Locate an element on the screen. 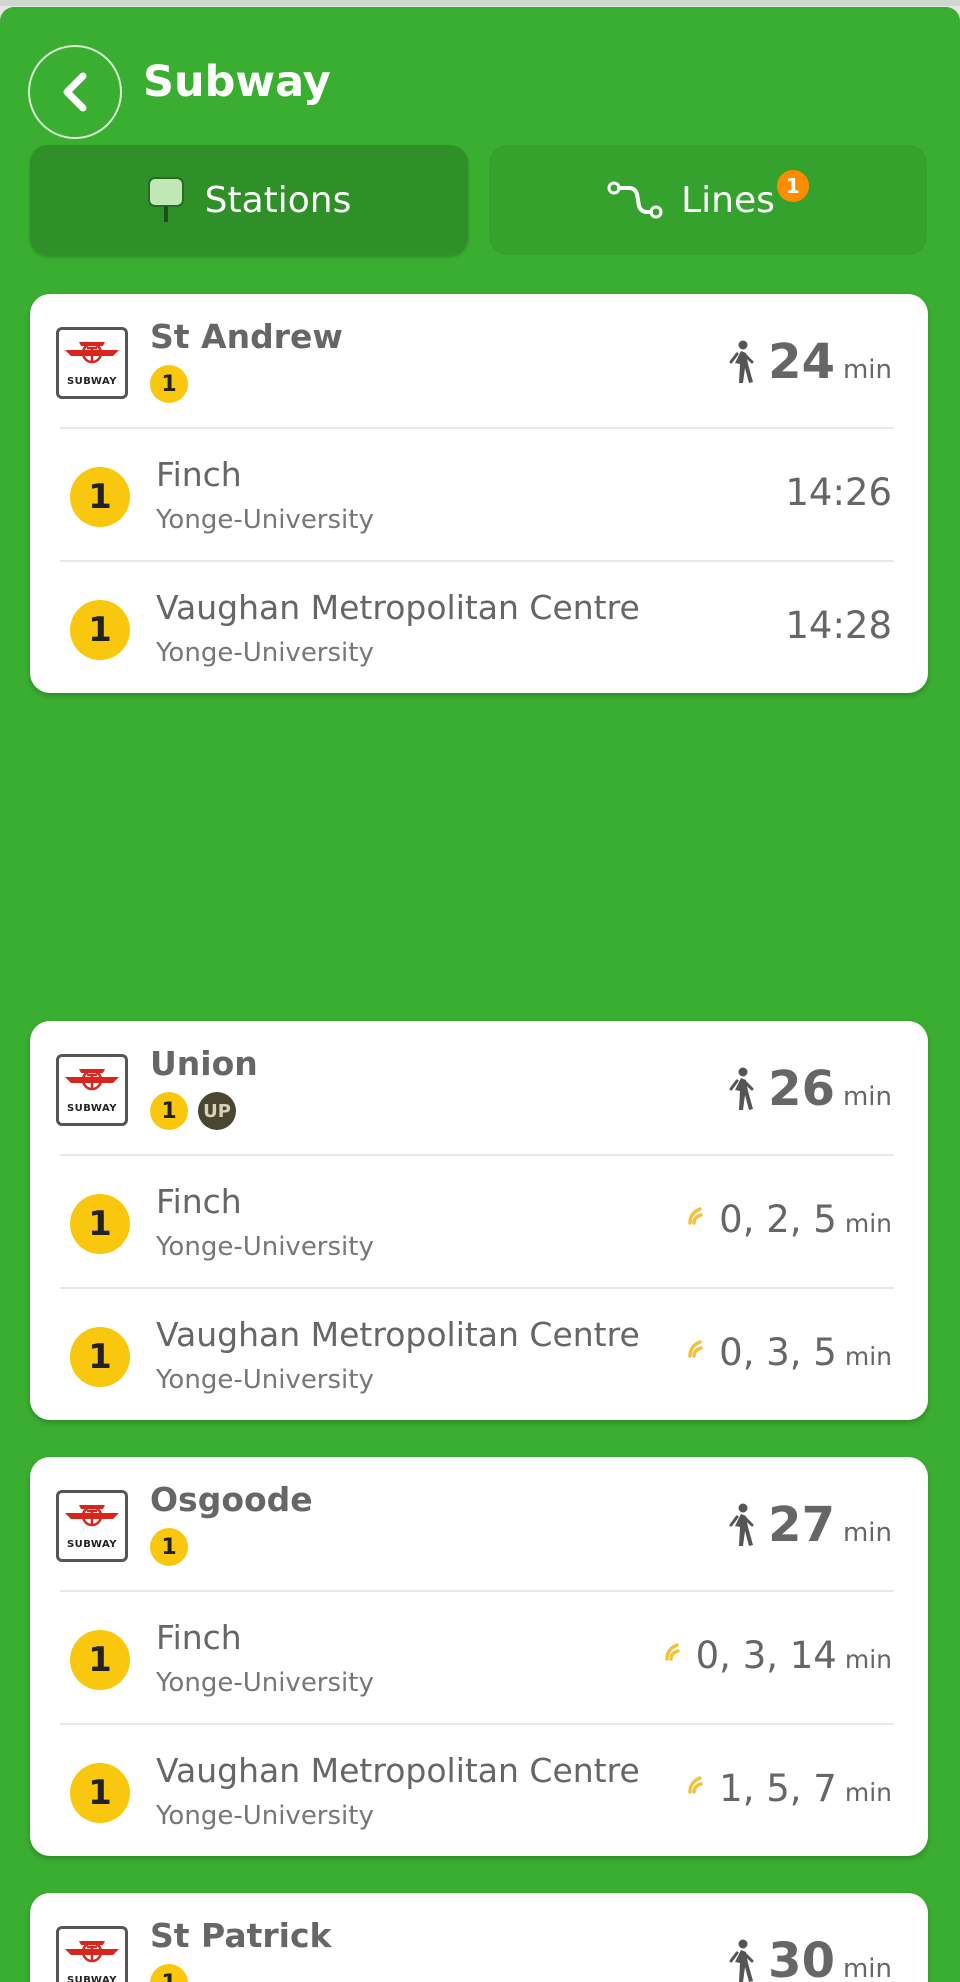 The height and width of the screenshot is (1982, 960). walk-minutes: 26 is located at coordinates (801, 1089).